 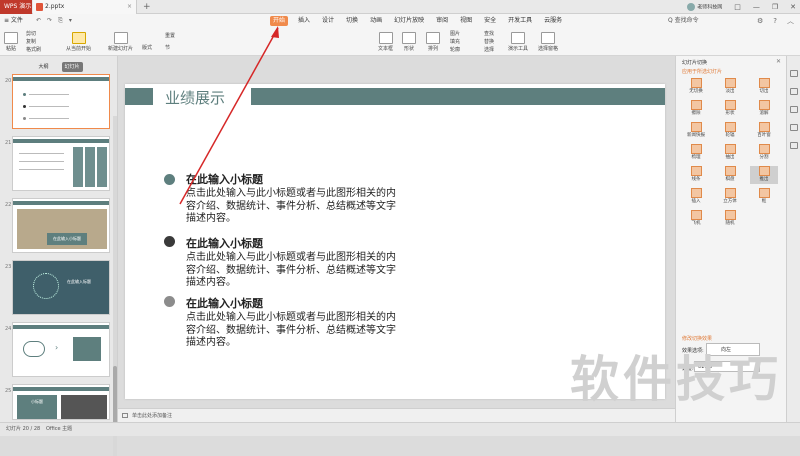 I want to click on transition-label: 无切换, so click(x=696, y=91).